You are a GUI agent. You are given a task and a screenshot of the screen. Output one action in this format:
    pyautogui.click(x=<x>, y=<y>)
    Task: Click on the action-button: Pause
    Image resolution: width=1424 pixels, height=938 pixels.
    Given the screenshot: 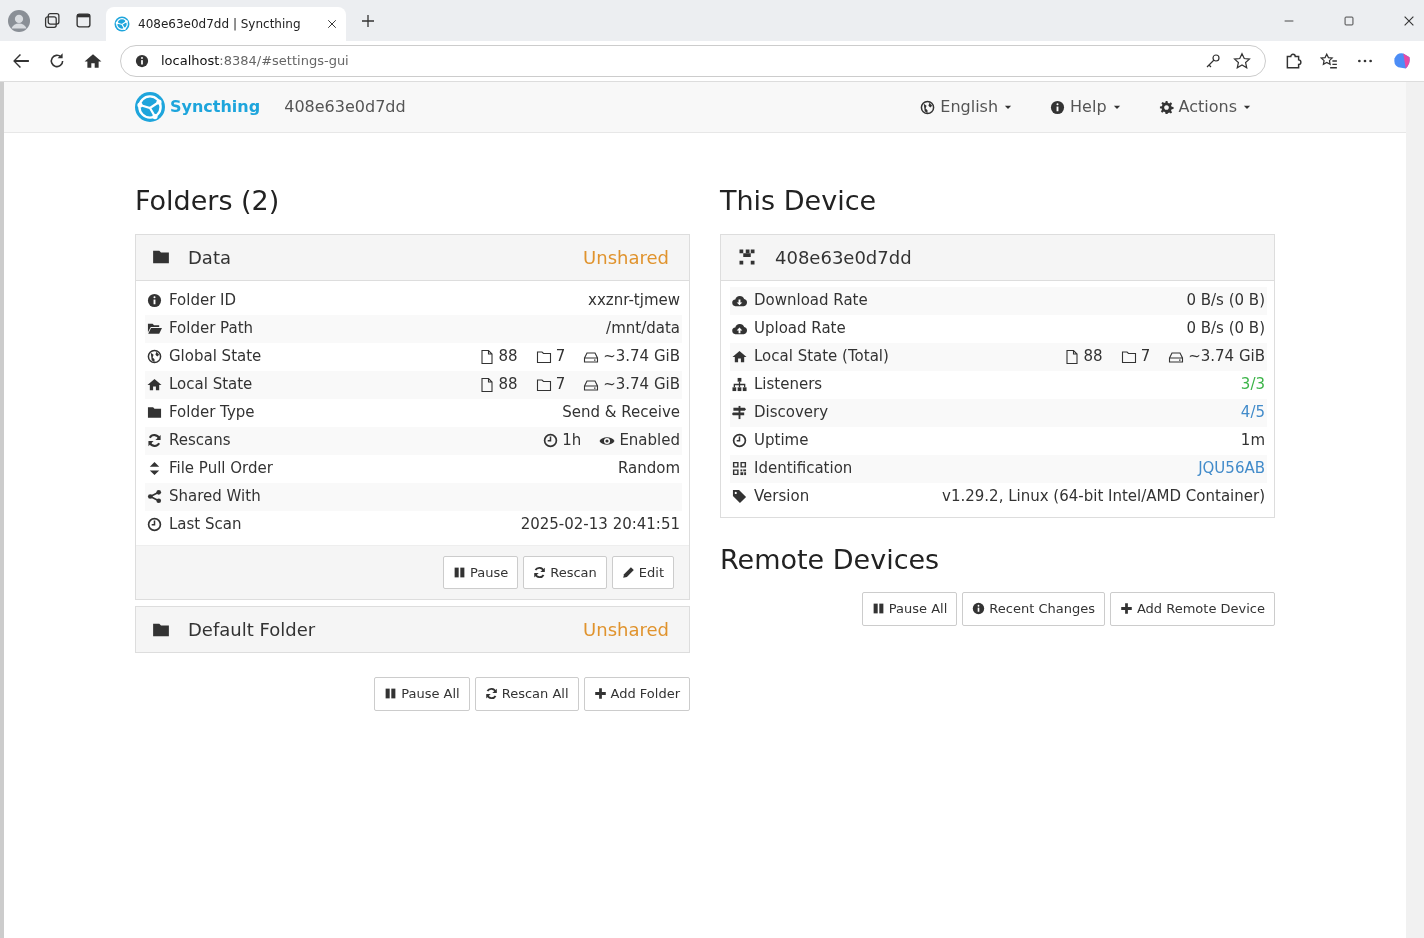 What is the action you would take?
    pyautogui.click(x=481, y=572)
    